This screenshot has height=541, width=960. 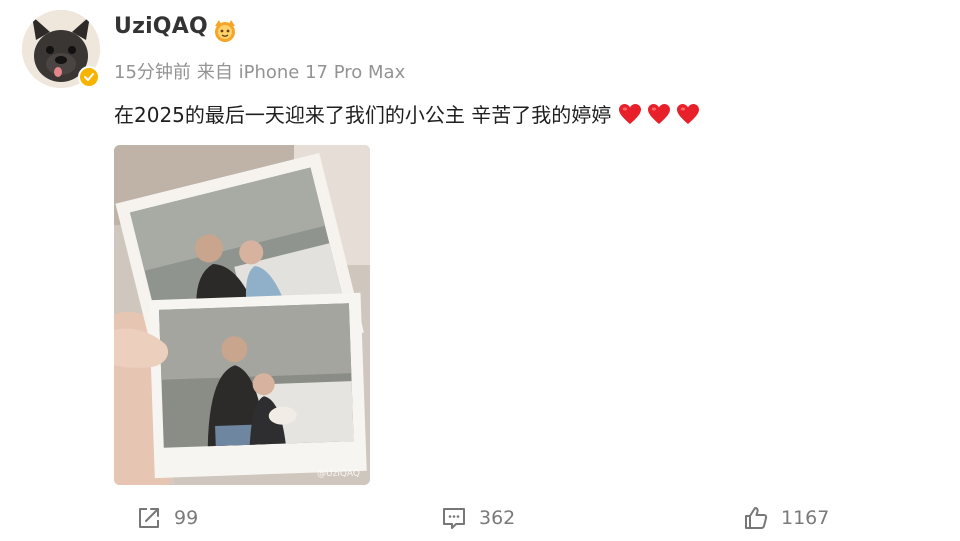 I want to click on post-meta: 15分钟前 来自 iPhone 17 Pro Max, so click(x=259, y=71).